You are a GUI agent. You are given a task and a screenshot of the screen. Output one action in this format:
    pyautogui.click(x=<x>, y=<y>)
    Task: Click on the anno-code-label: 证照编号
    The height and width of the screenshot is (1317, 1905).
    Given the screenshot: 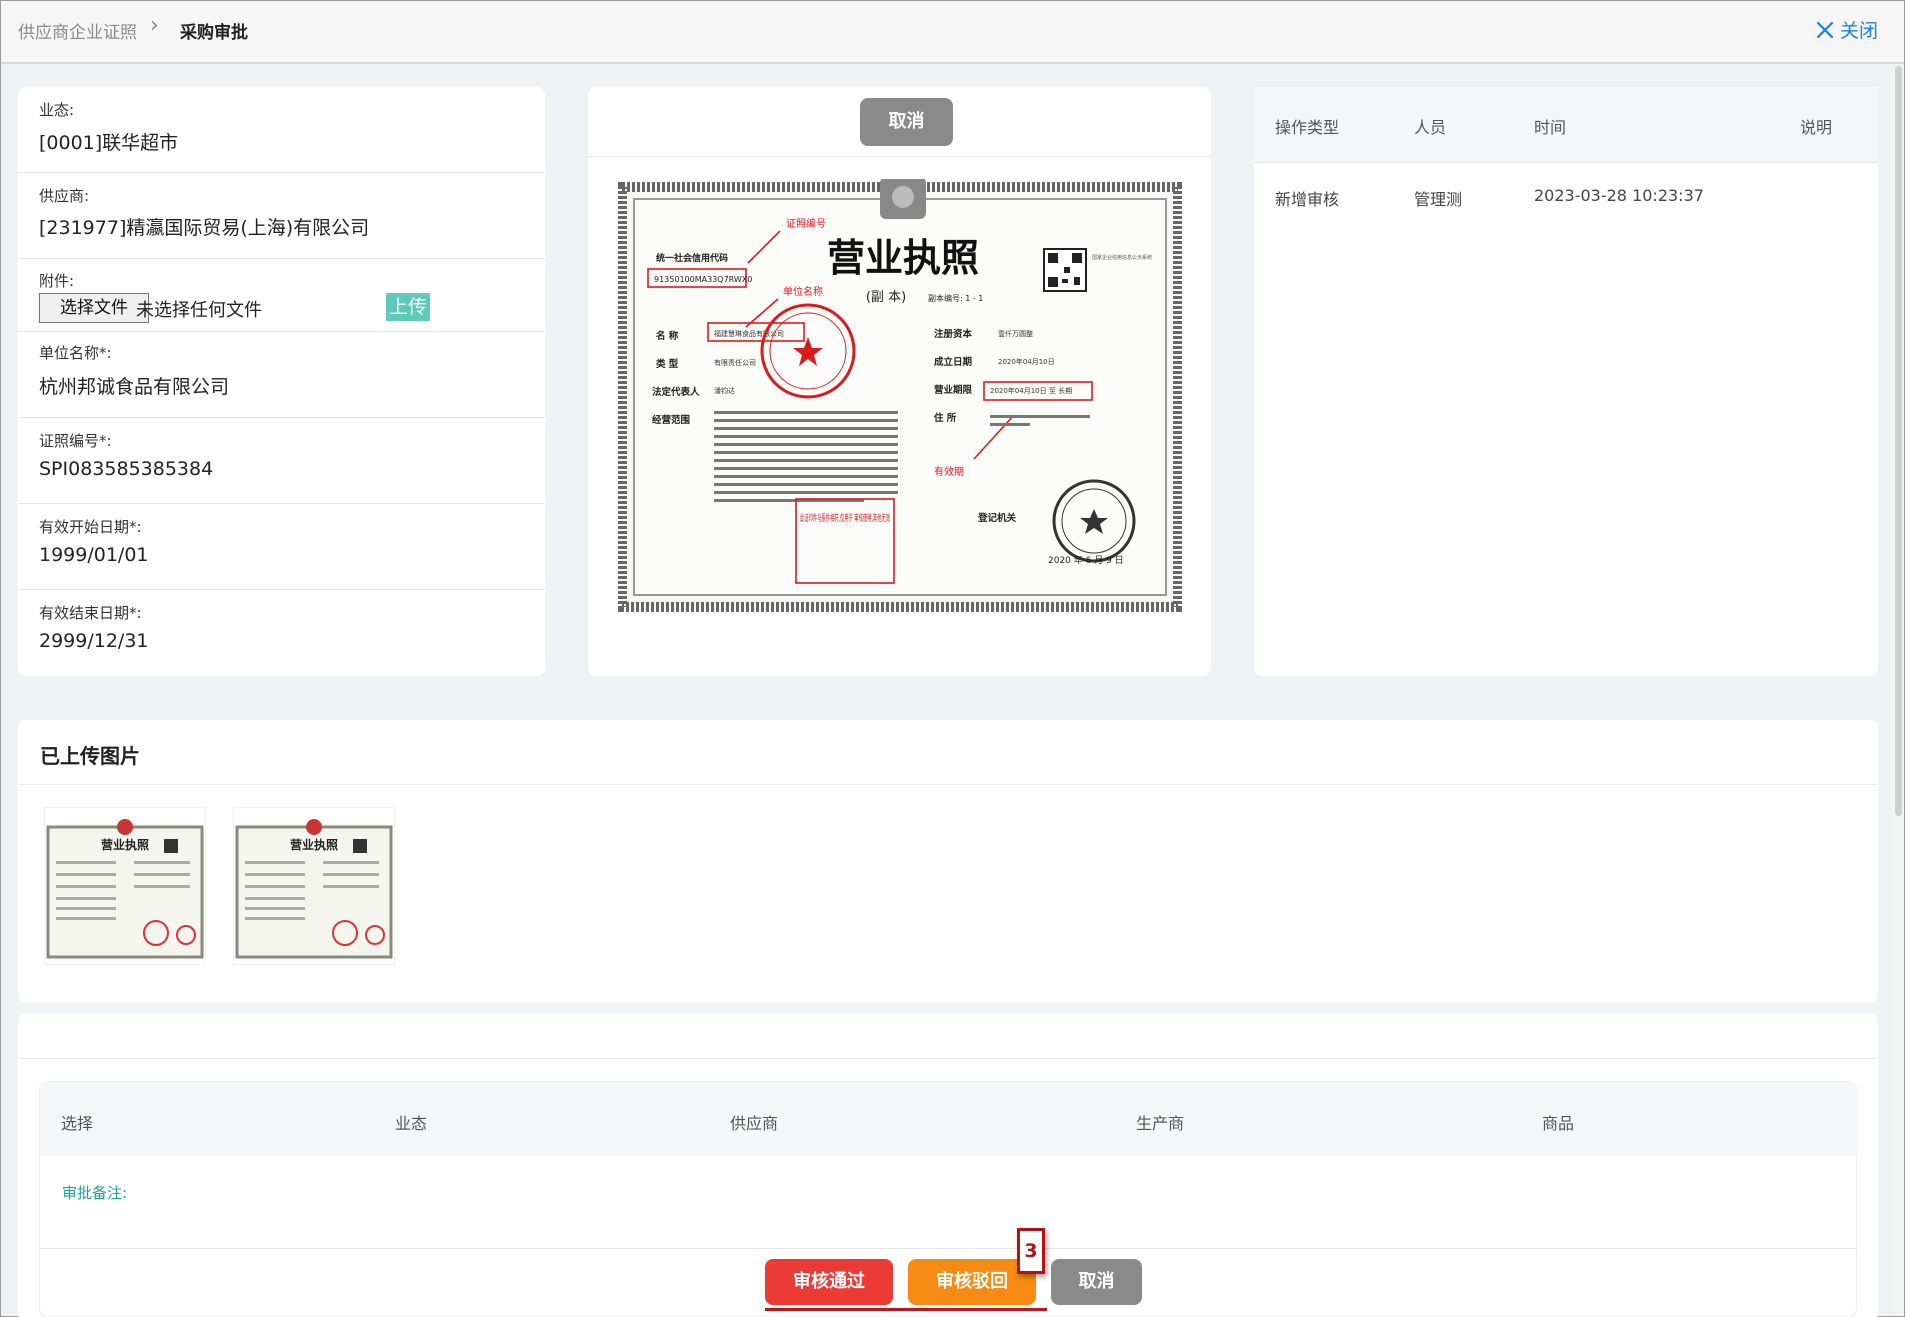 What is the action you would take?
    pyautogui.click(x=806, y=223)
    